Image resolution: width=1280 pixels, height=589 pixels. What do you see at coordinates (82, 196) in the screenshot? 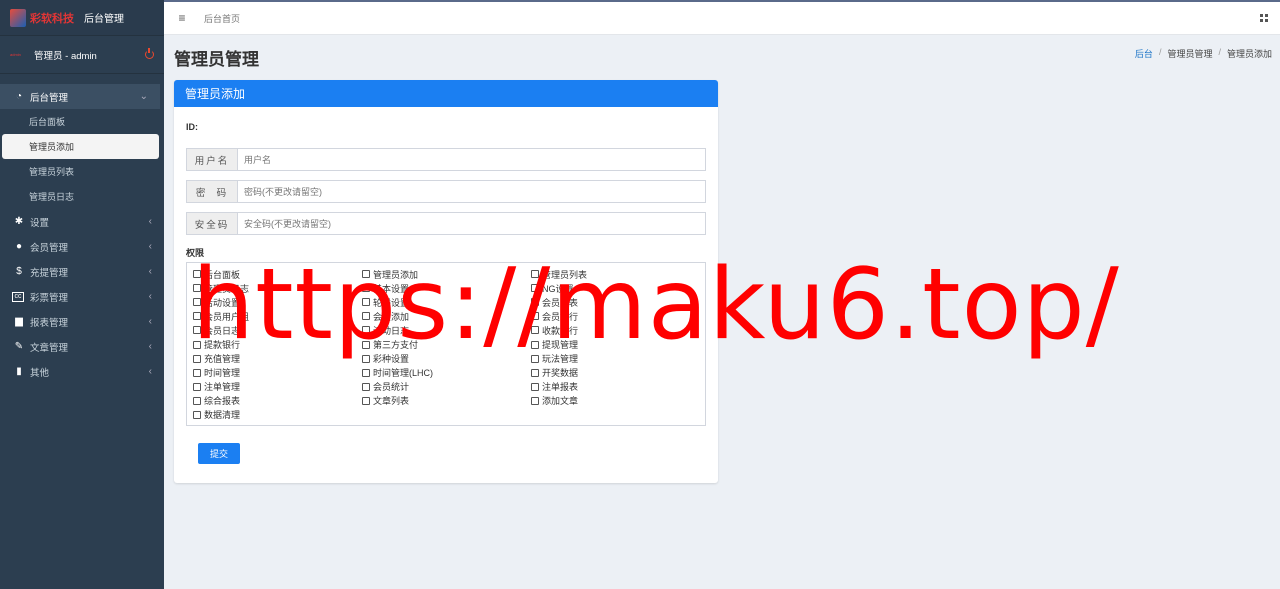
I see `sidebar-subitem-admin-log: 管理员日志` at bounding box center [82, 196].